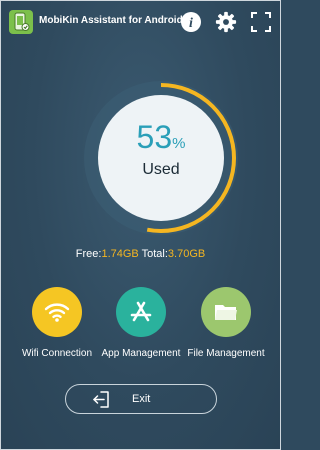 This screenshot has width=320, height=450. I want to click on scan-button, so click(261, 22).